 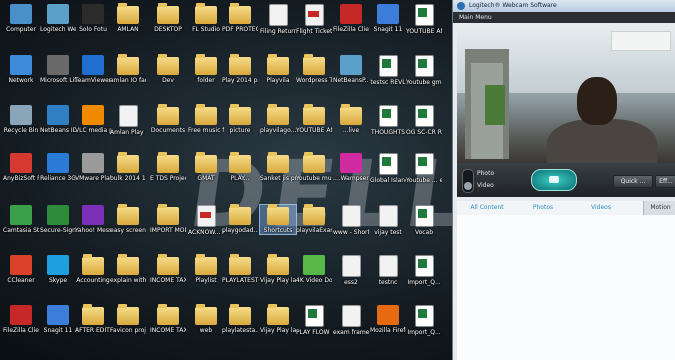 What do you see at coordinates (58, 69) in the screenshot?
I see `desktop-icon-microsoft-lifecam: Microsoft LifeCam` at bounding box center [58, 69].